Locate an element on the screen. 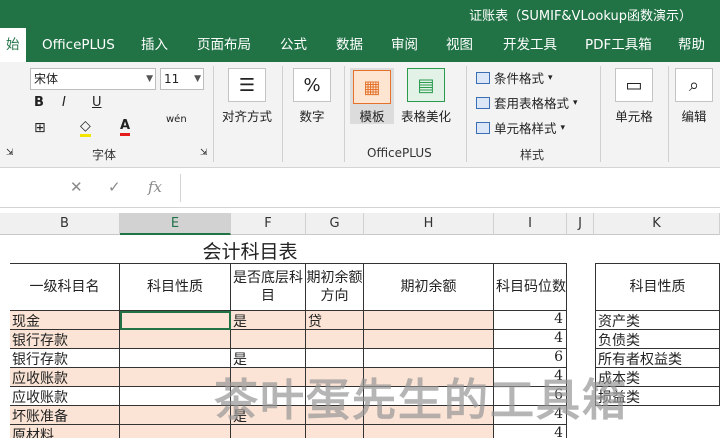 This screenshot has width=720, height=438. column-header-j: J is located at coordinates (580, 224).